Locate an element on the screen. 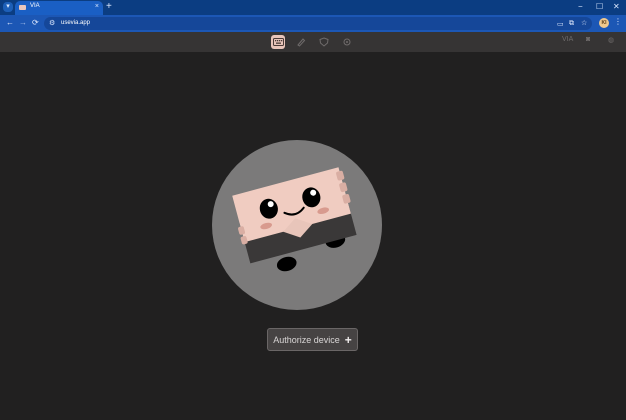 The height and width of the screenshot is (420, 626). browser-menu-icon: ⋮ is located at coordinates (618, 21).